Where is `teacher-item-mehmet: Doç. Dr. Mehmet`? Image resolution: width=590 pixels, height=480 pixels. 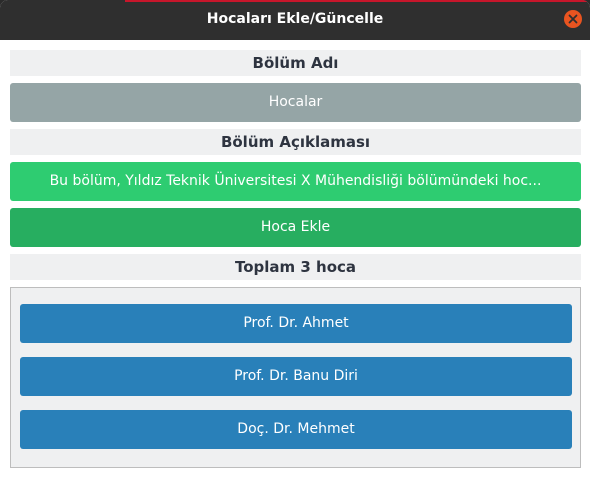 teacher-item-mehmet: Doç. Dr. Mehmet is located at coordinates (296, 429).